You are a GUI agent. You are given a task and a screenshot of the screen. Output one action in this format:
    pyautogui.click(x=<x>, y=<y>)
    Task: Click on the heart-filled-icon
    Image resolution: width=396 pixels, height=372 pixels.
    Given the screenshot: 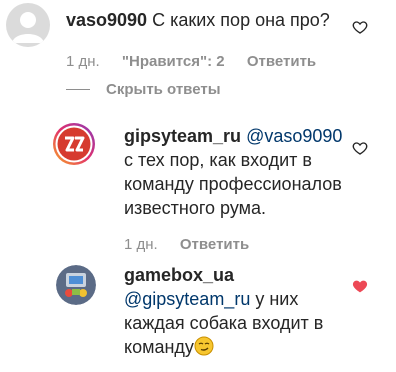 What is the action you would take?
    pyautogui.click(x=360, y=286)
    